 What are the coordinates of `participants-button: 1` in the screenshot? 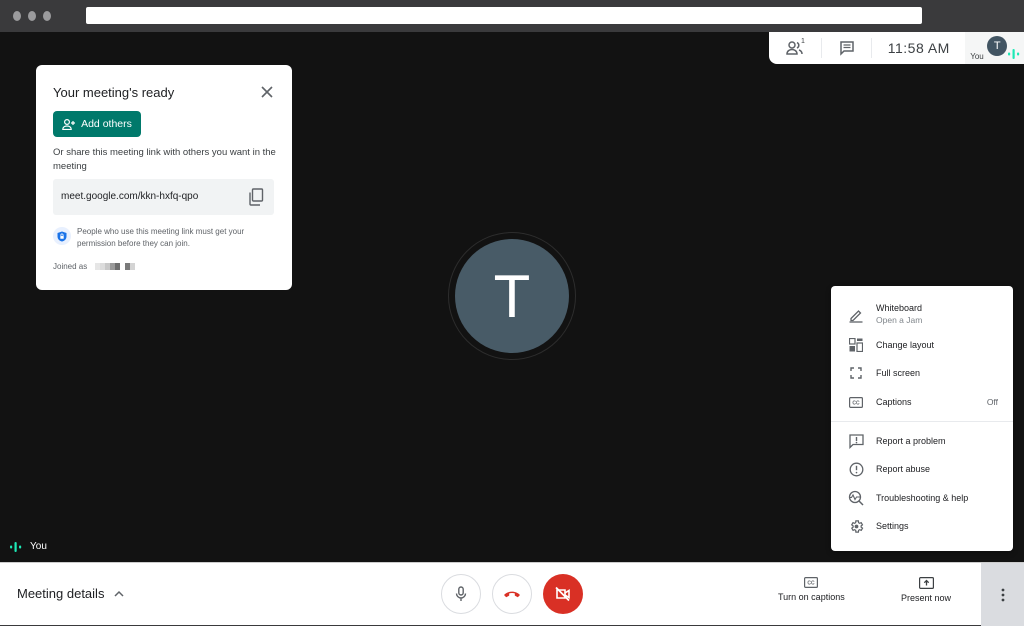 It's located at (795, 48).